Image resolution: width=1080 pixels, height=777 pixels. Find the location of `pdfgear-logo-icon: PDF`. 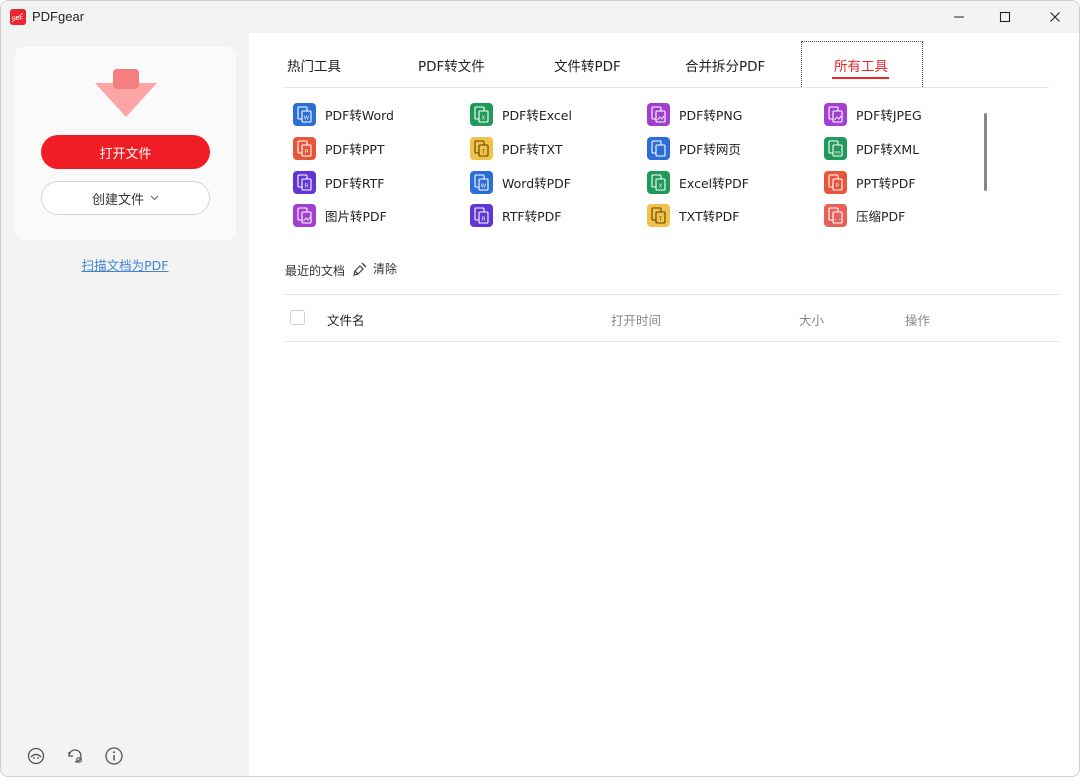

pdfgear-logo-icon: PDF is located at coordinates (18, 17).